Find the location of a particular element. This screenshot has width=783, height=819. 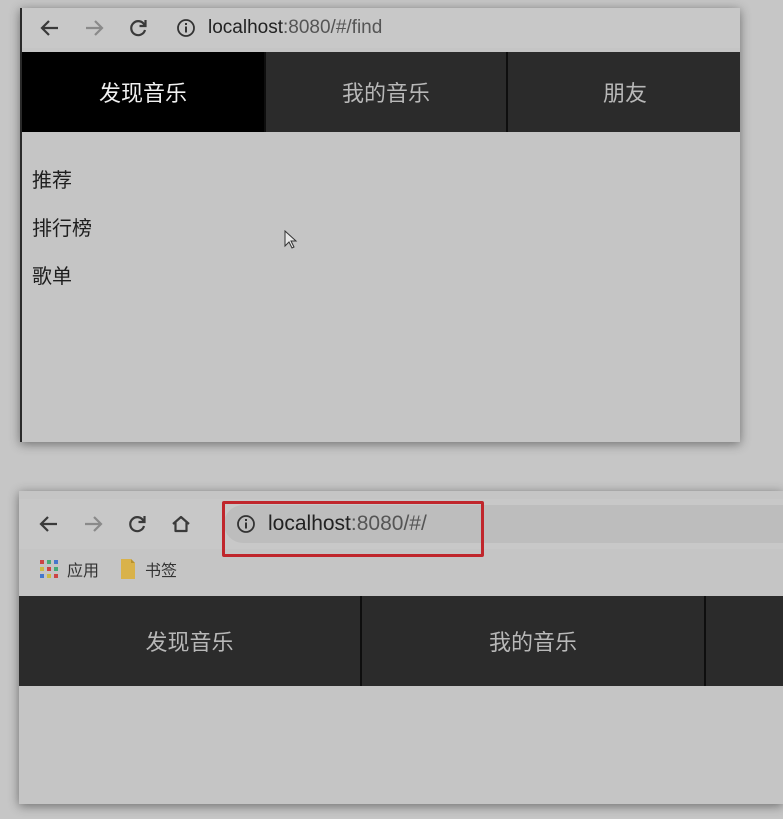

url-path: :8080/#/find is located at coordinates (333, 27).